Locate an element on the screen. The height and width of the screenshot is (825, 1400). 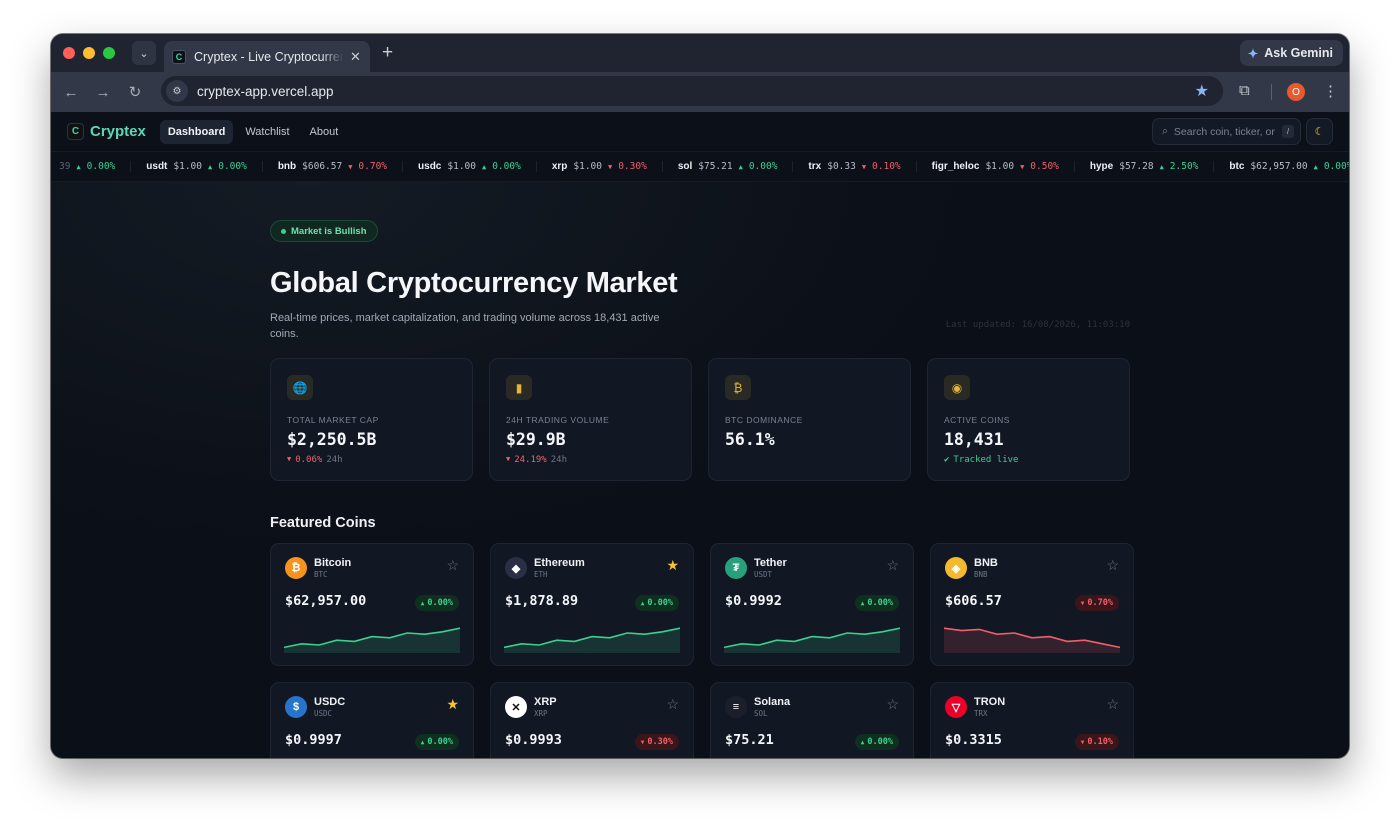
maximize-window-button is located at coordinates (109, 53).